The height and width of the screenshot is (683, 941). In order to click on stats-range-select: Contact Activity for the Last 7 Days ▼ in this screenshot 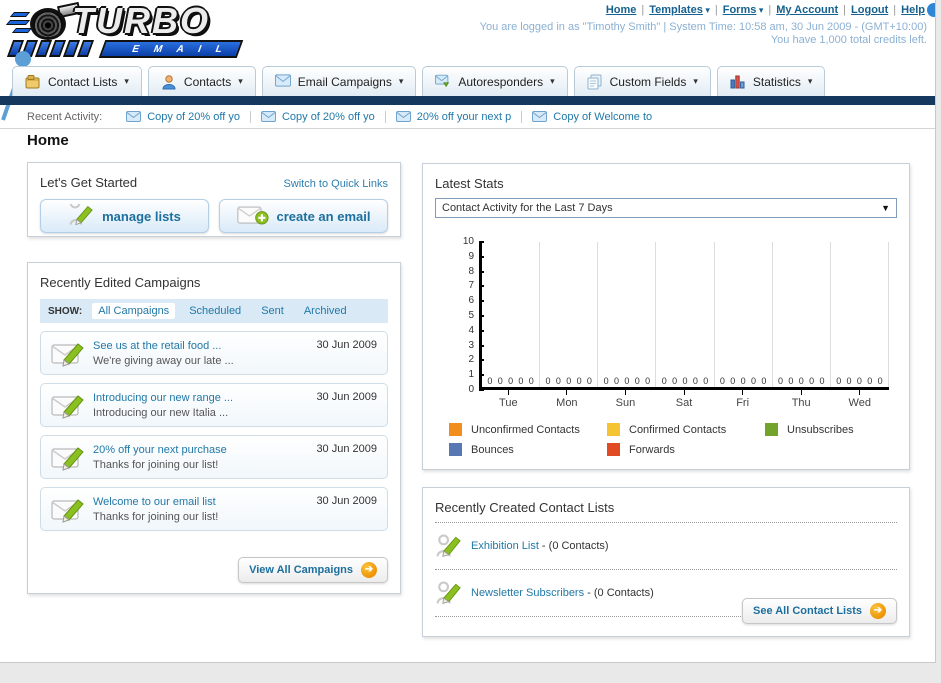, I will do `click(666, 208)`.